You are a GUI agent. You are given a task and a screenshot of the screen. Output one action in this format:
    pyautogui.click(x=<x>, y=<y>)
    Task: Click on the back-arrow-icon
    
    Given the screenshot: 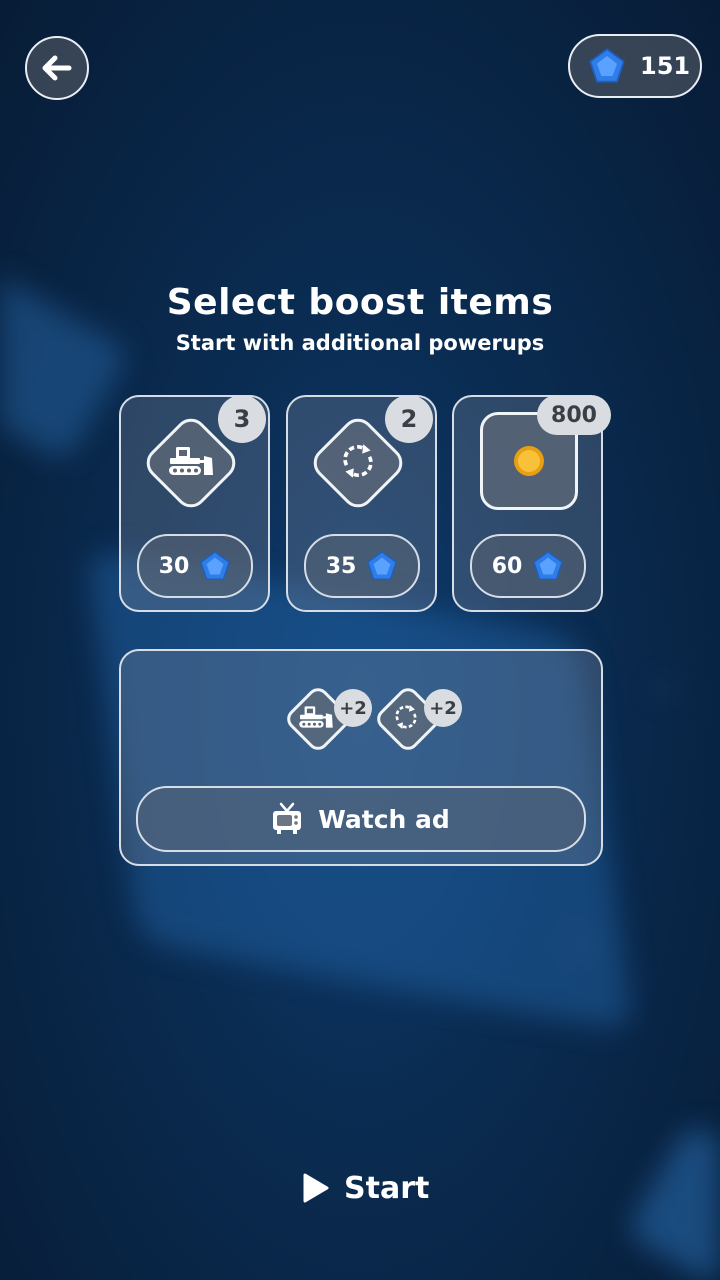 What is the action you would take?
    pyautogui.click(x=57, y=68)
    